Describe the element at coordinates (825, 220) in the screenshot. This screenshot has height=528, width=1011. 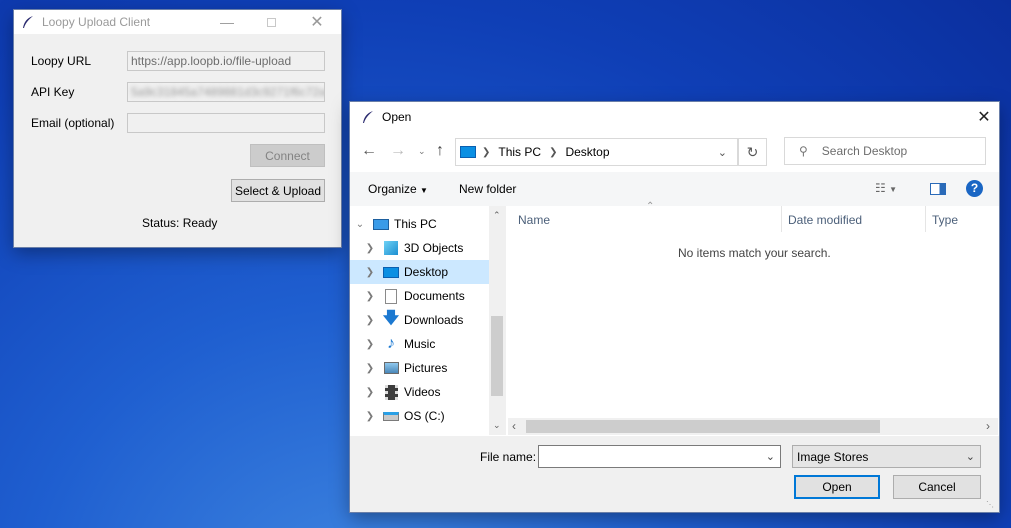
I see `column-date-modified: Date modified` at that location.